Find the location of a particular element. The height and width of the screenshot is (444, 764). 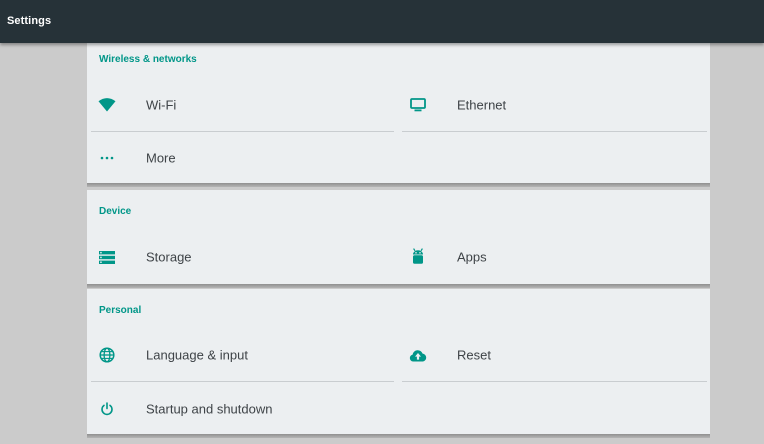

settings-item-label: Ethernet is located at coordinates (482, 105).